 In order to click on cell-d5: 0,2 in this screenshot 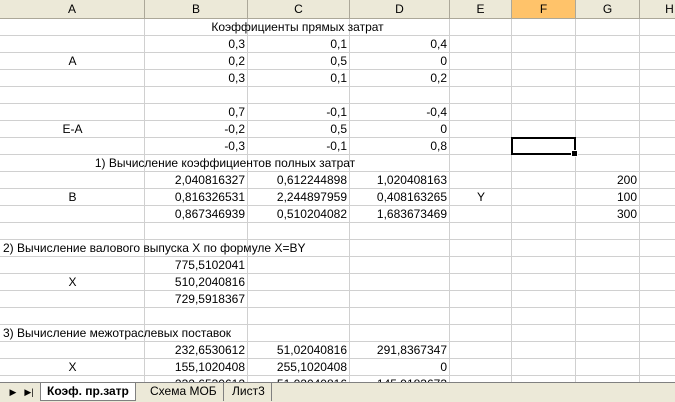, I will do `click(400, 78)`.